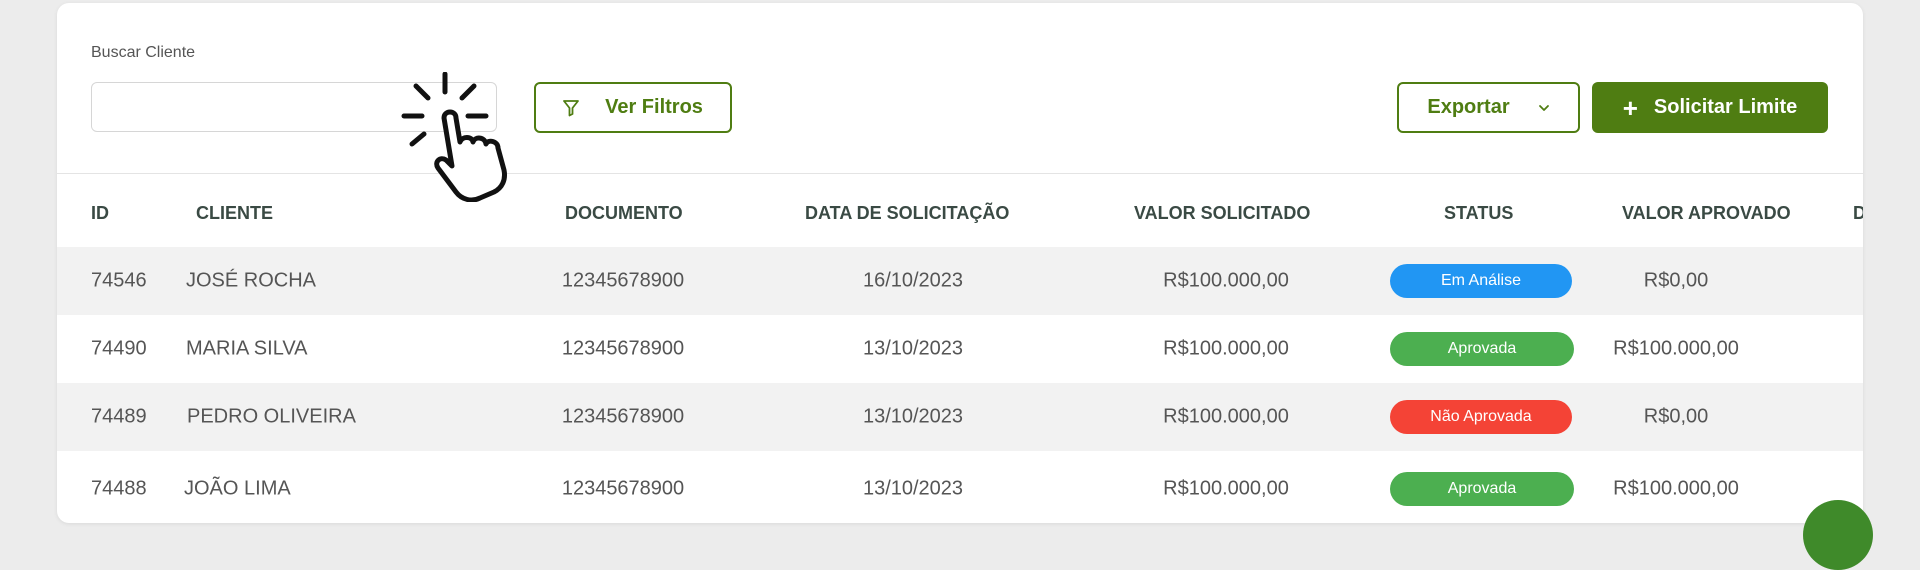 This screenshot has height=570, width=1920. I want to click on column-header-data: DATA DE SOLICITAÇÃO, so click(907, 213).